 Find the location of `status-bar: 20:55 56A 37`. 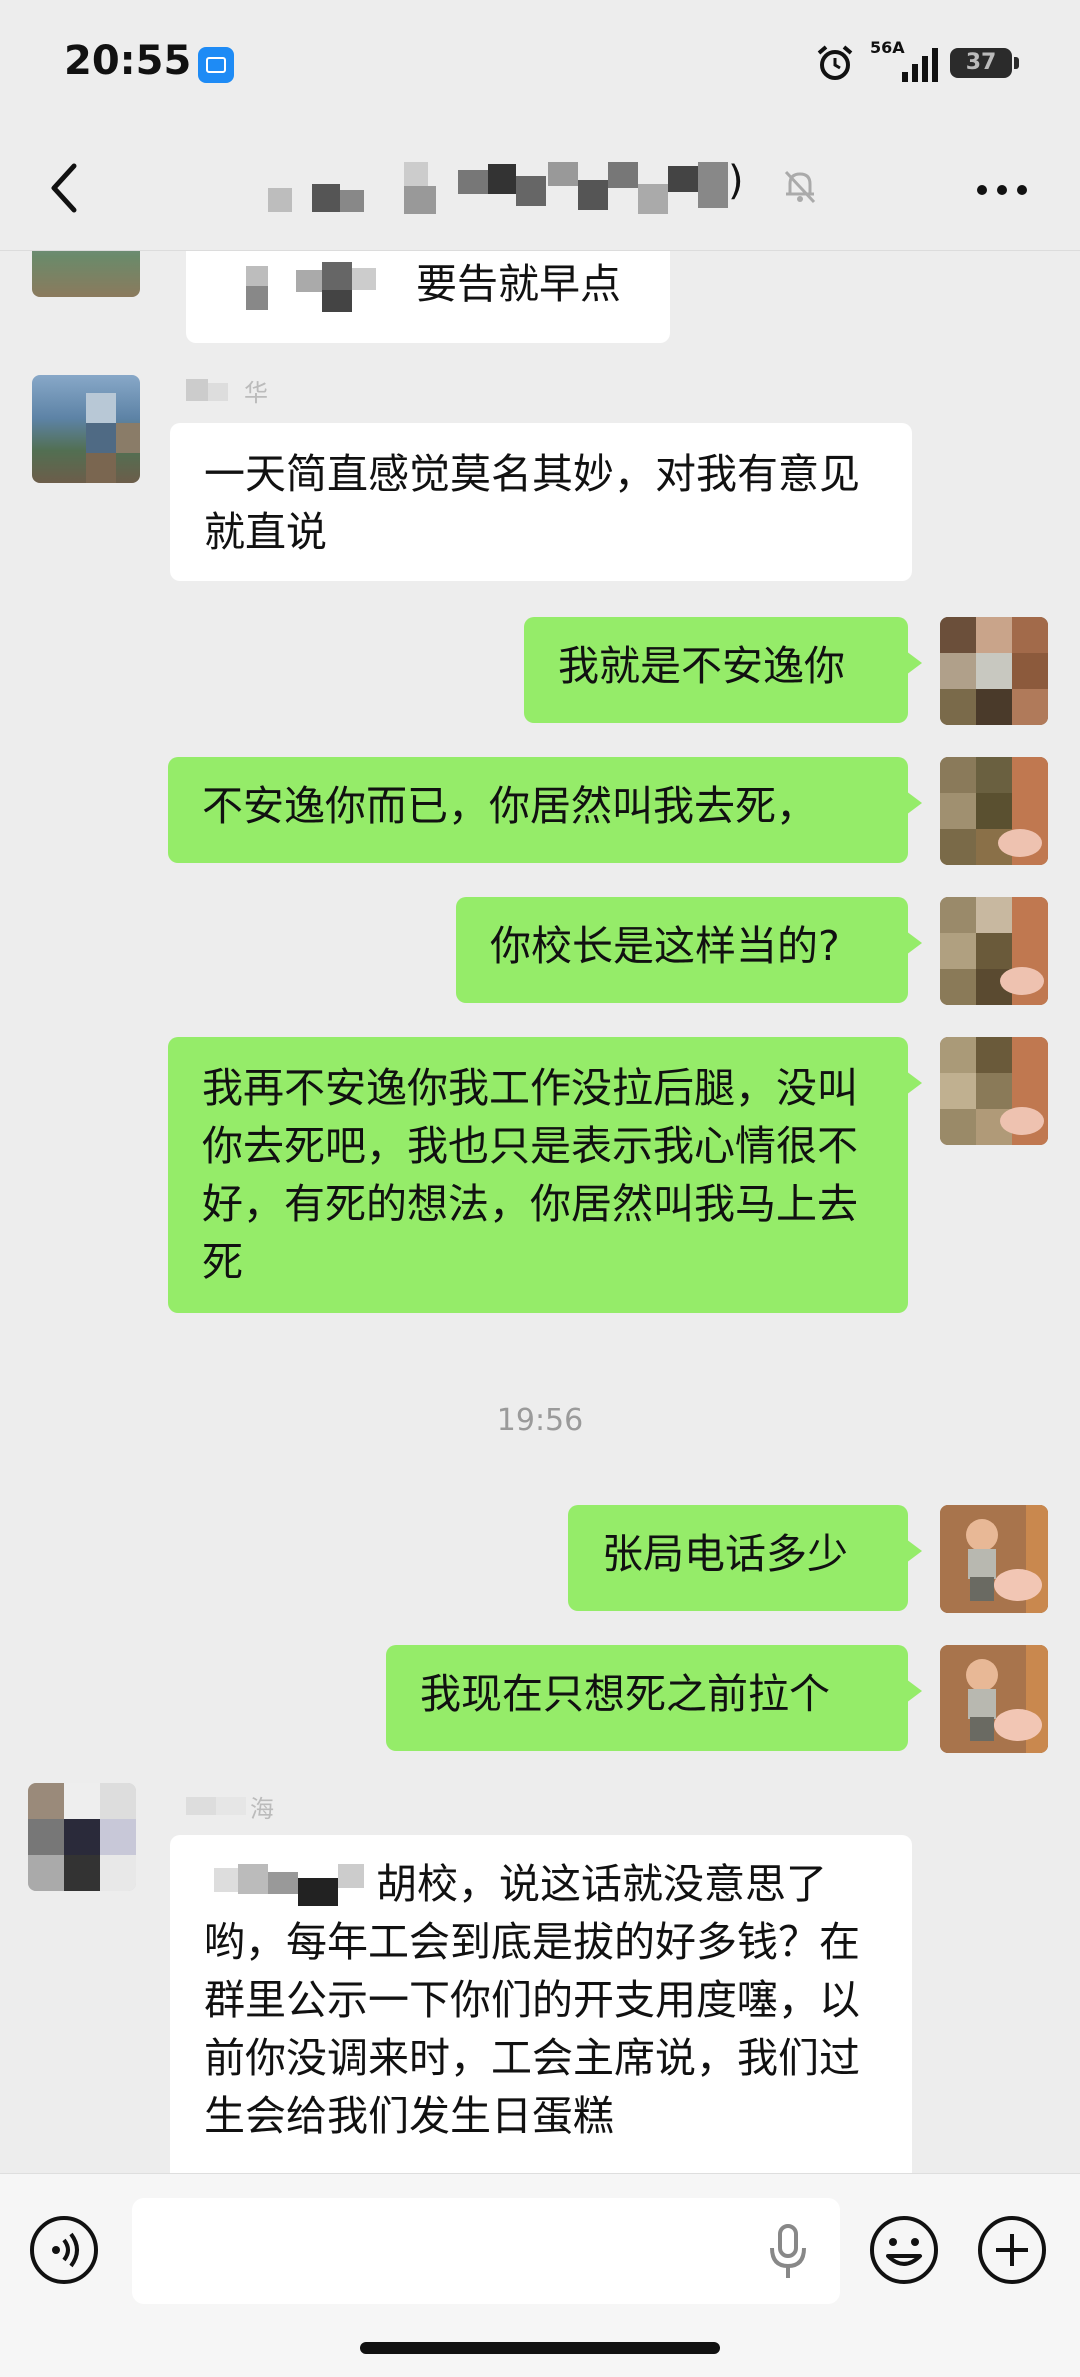

status-bar: 20:55 56A 37 is located at coordinates (540, 64).